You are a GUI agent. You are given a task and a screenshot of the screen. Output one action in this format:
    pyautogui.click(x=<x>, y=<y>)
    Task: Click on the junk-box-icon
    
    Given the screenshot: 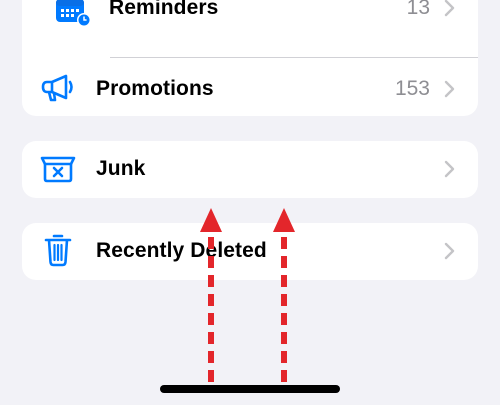 What is the action you would take?
    pyautogui.click(x=58, y=171)
    